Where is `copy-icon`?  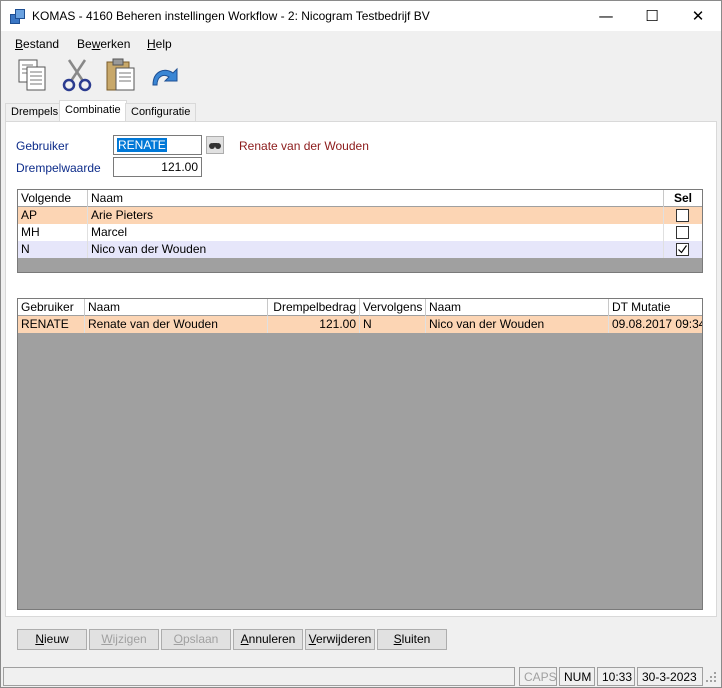 copy-icon is located at coordinates (33, 75).